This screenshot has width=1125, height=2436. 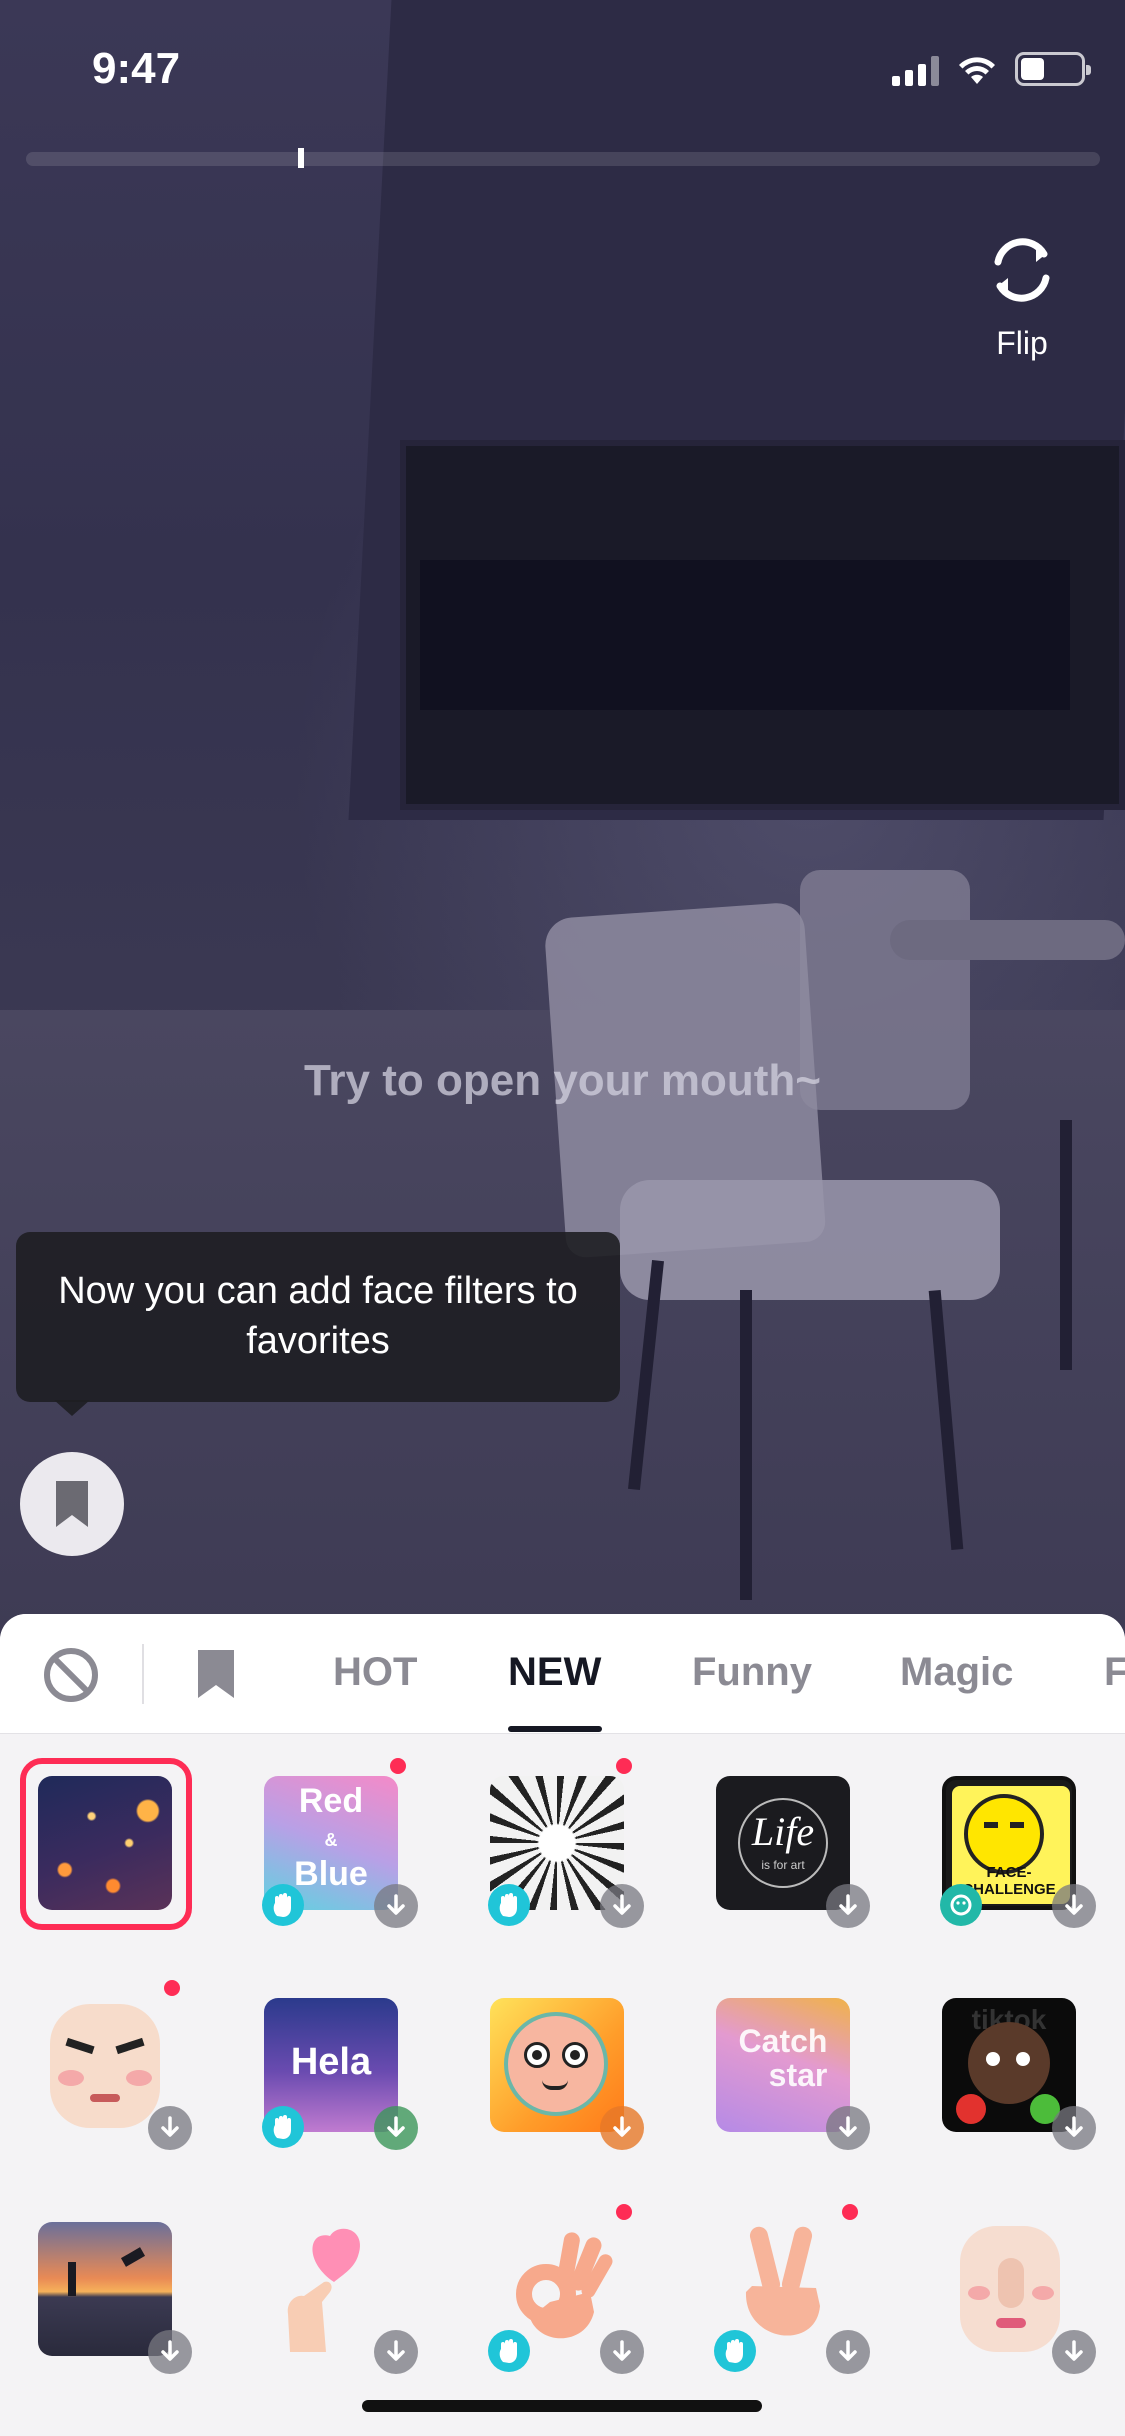 I want to click on background-table, so click(x=1007, y=940).